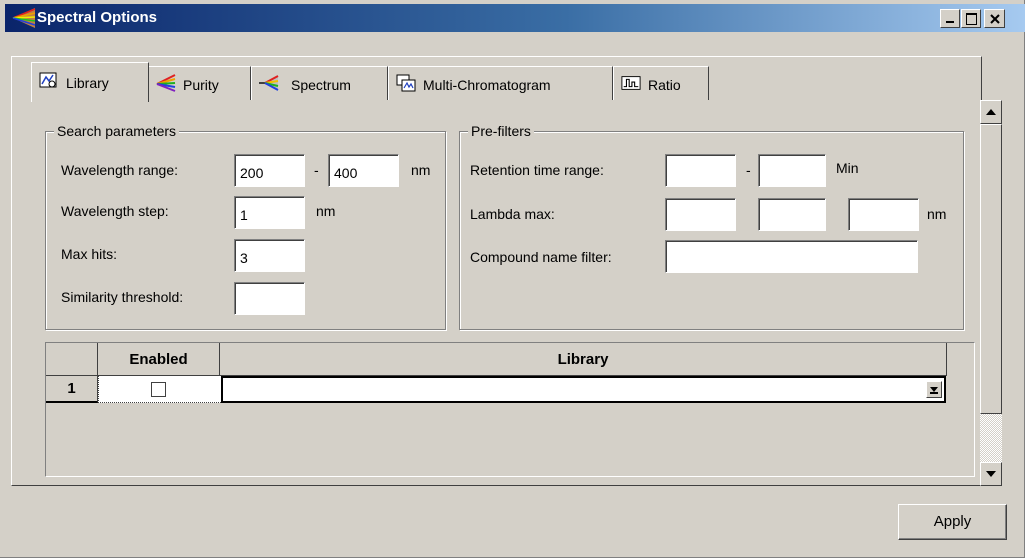 The image size is (1025, 558). I want to click on row-number: 1, so click(71, 388).